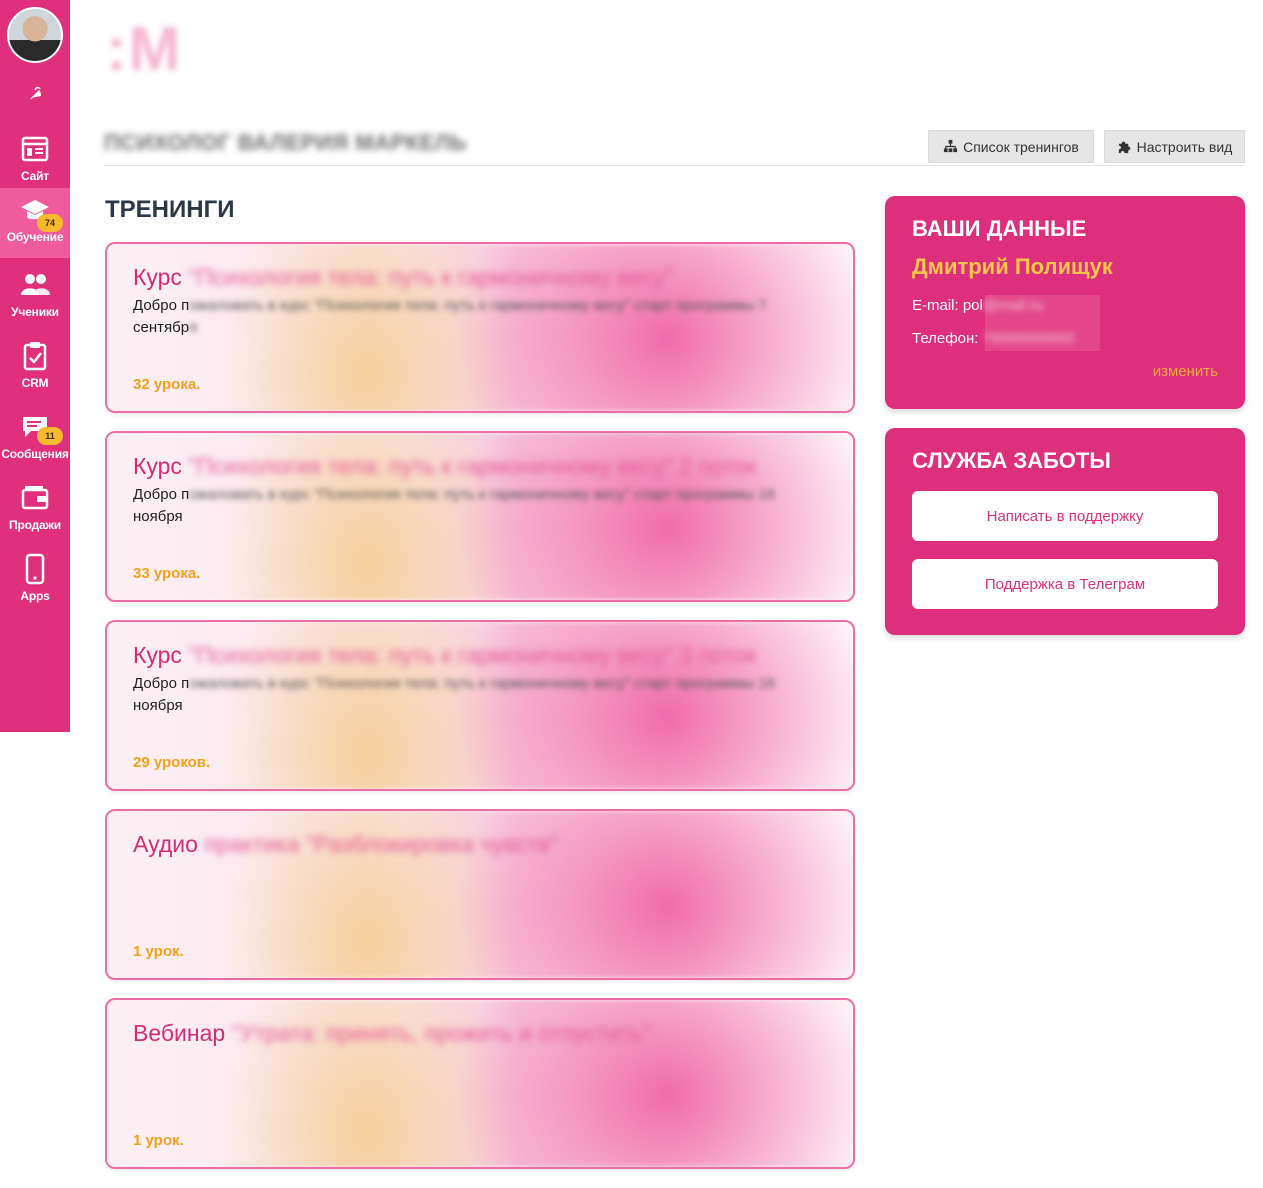  What do you see at coordinates (35, 312) in the screenshot?
I see `sidebar-item-label: Ученики` at bounding box center [35, 312].